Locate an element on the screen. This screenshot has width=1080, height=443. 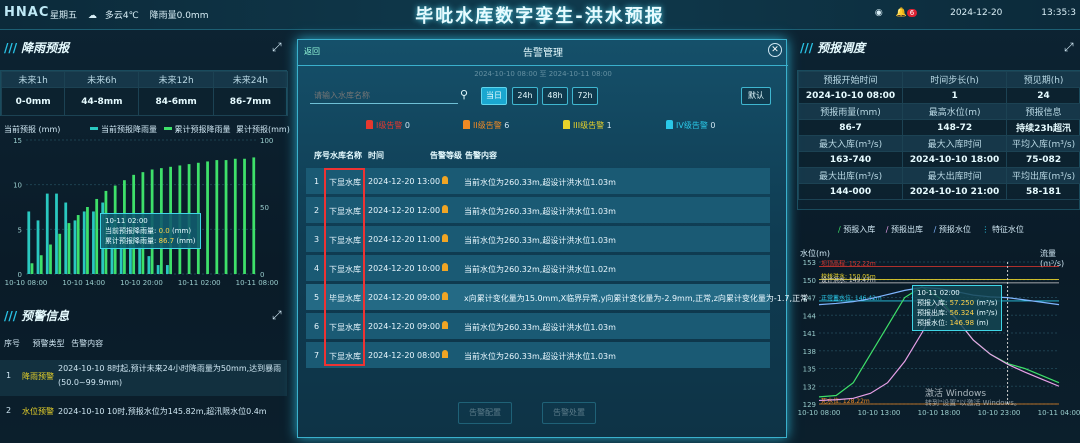
row-time: 2024-12-20 10:00 is located at coordinates (404, 268).